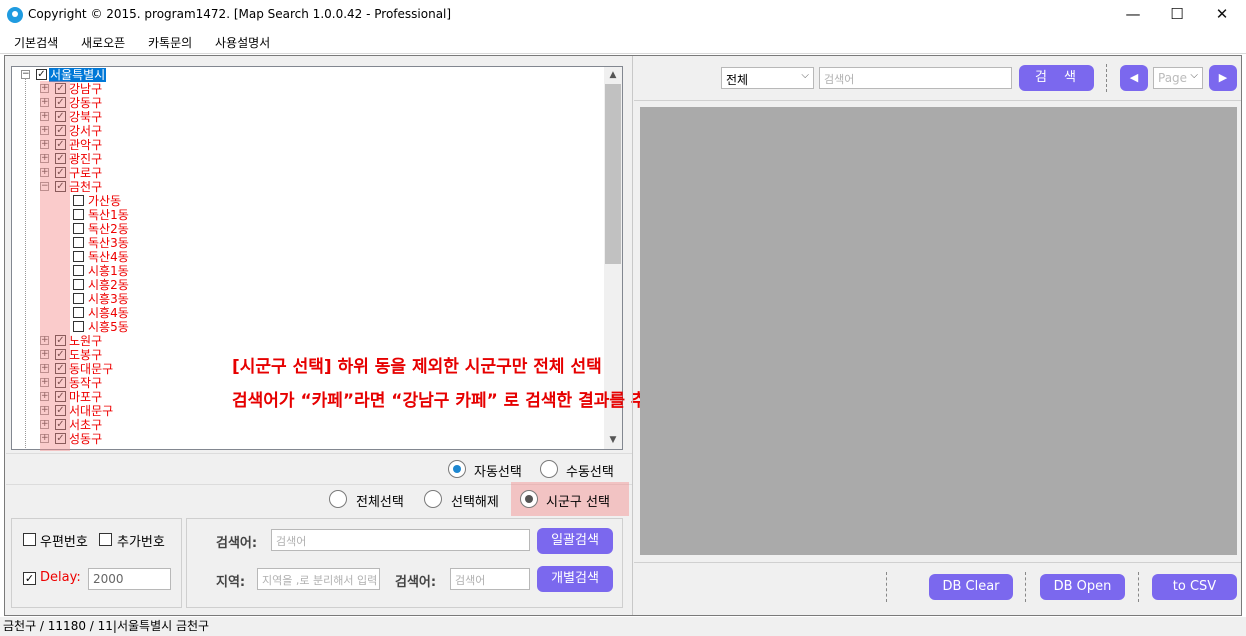  What do you see at coordinates (105, 539) in the screenshot?
I see `extra-number-checkbox` at bounding box center [105, 539].